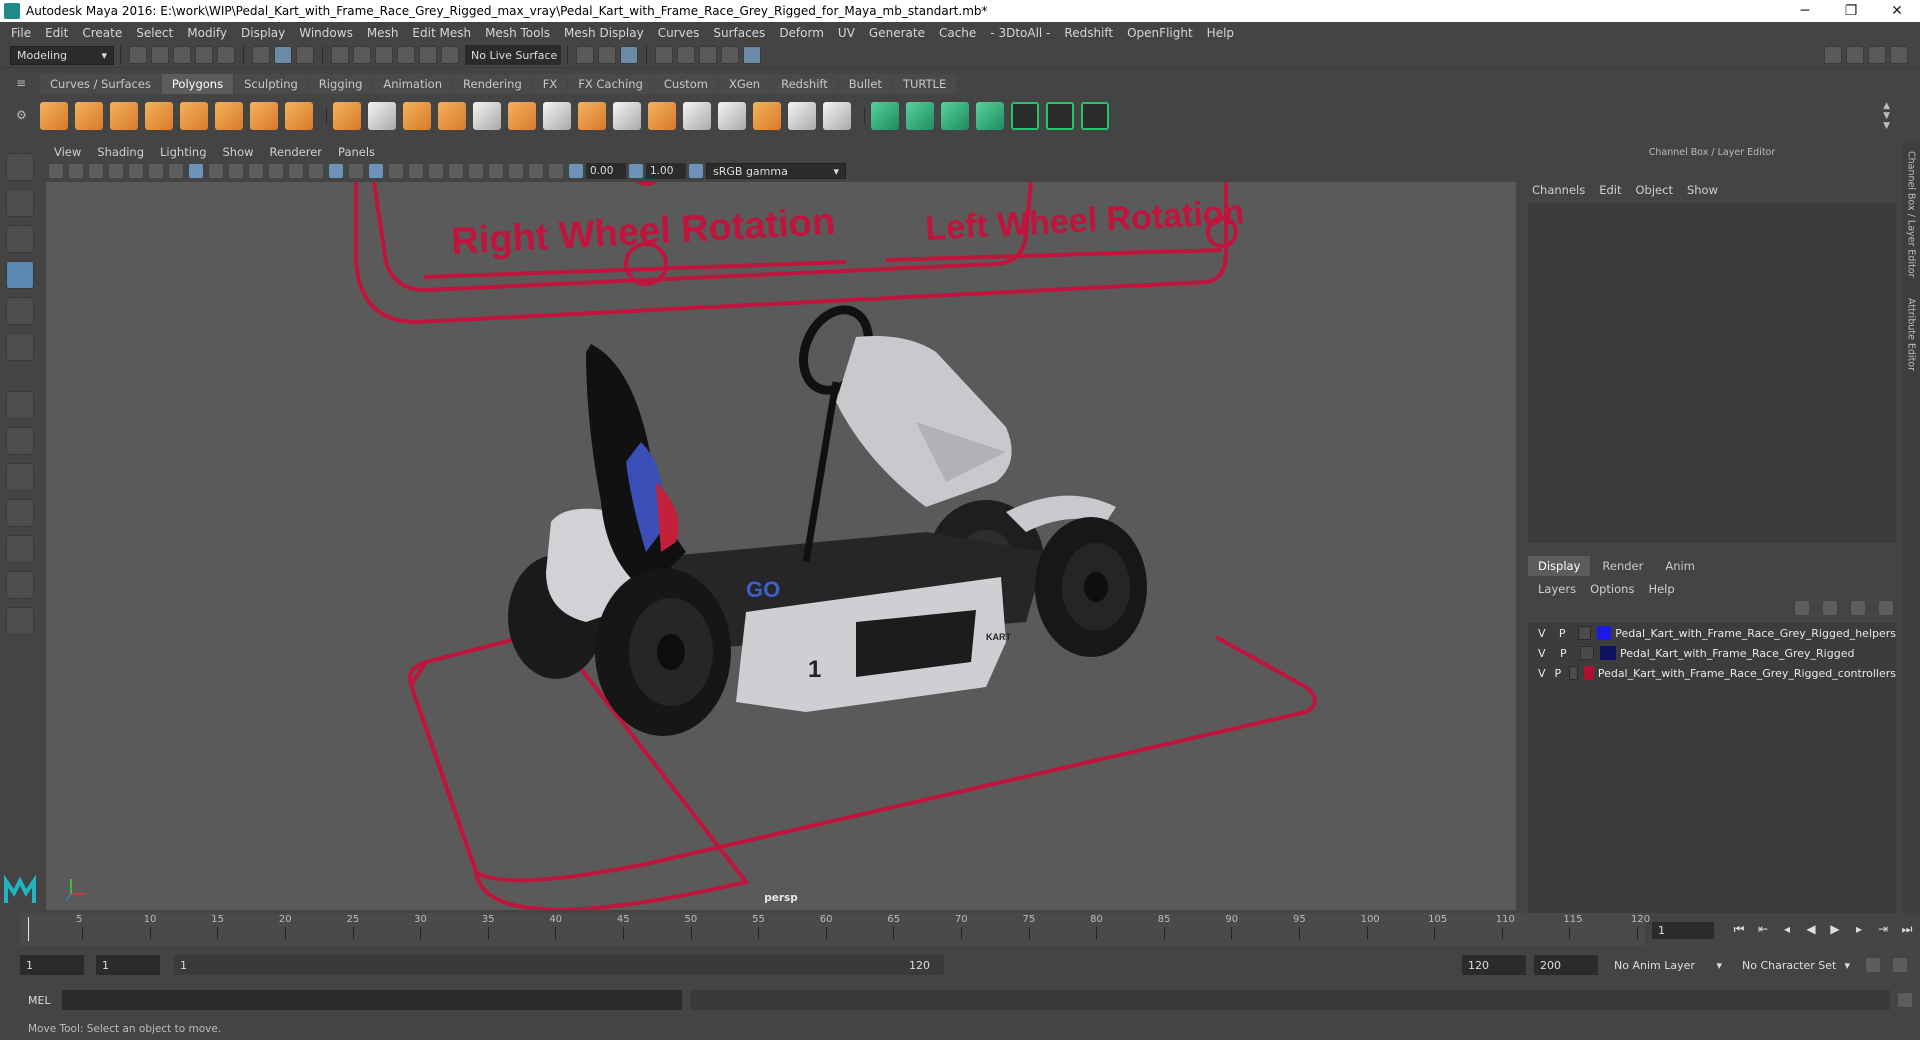 Image resolution: width=1920 pixels, height=1040 pixels. I want to click on automatic-uv-icon, so click(990, 116).